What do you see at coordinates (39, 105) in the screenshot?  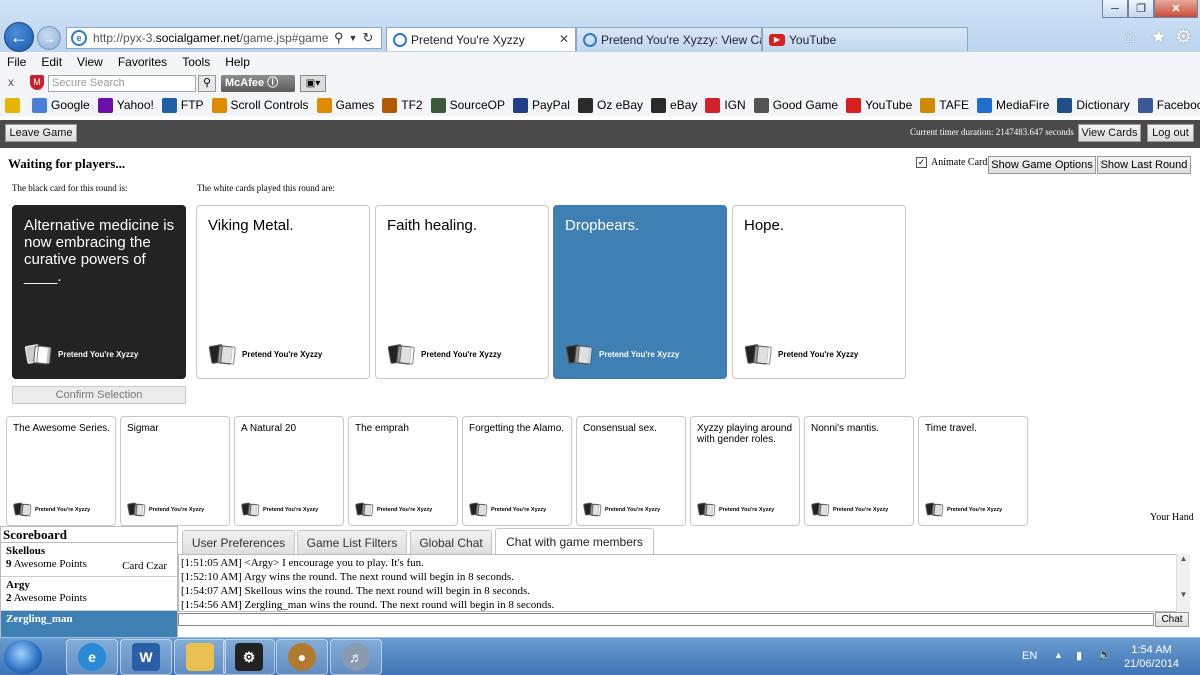 I see `google-icon` at bounding box center [39, 105].